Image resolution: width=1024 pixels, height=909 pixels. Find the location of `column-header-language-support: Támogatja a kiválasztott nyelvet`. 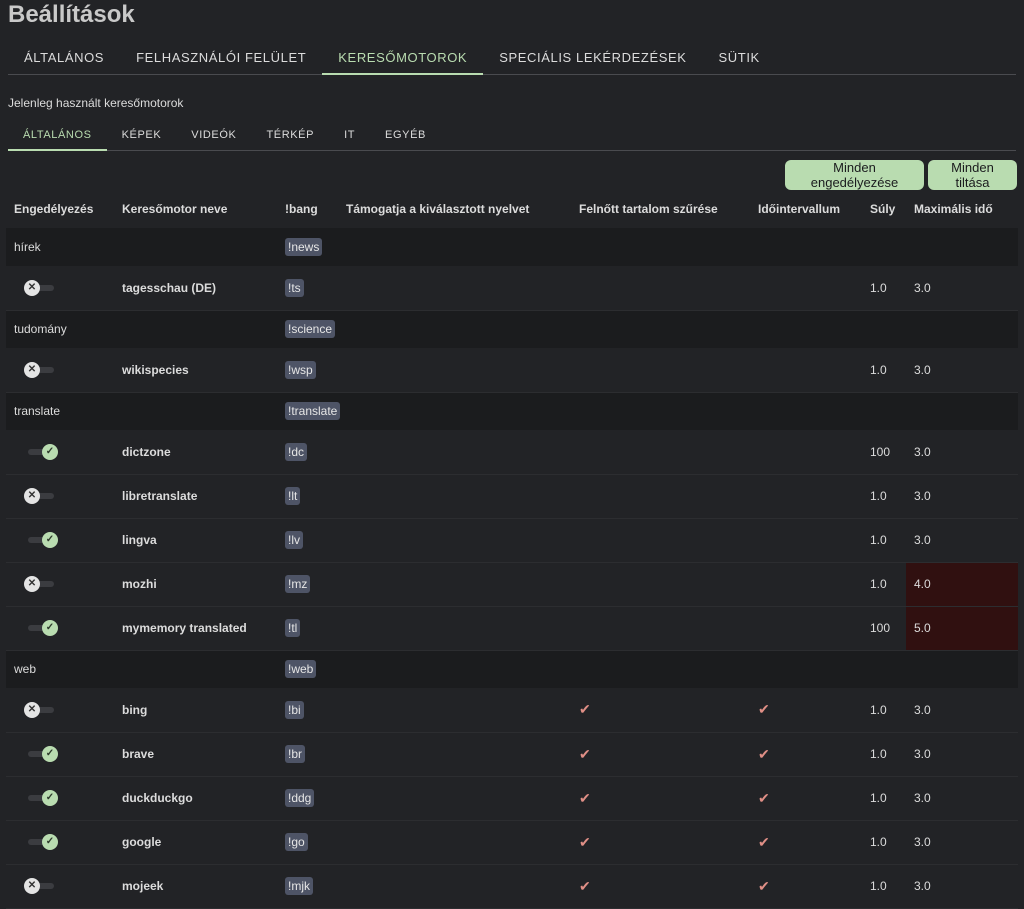

column-header-language-support: Támogatja a kiválasztott nyelvet is located at coordinates (438, 209).